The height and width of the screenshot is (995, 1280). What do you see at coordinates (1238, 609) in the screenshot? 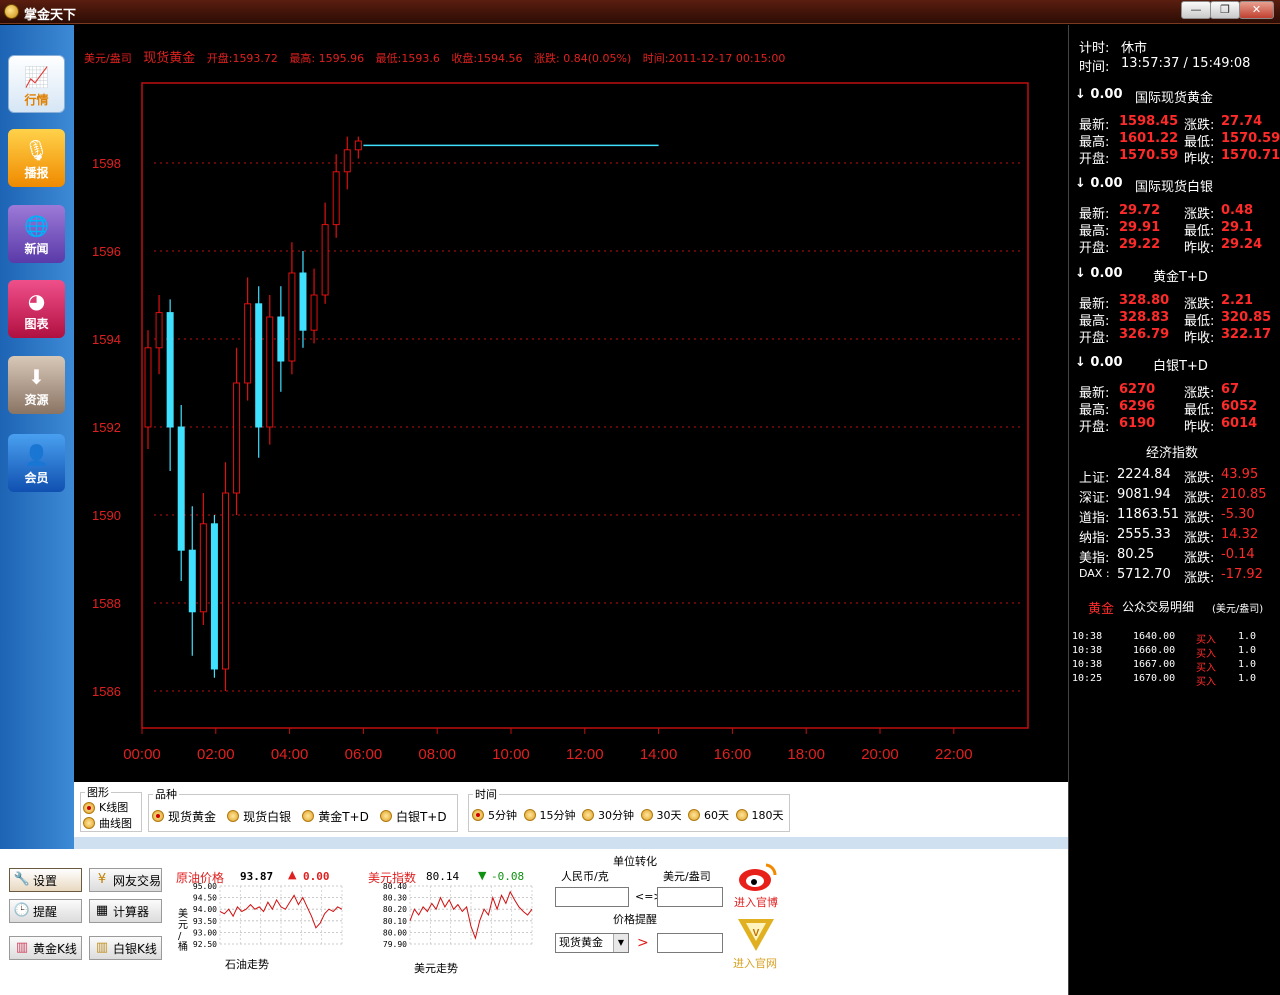
I see `trade-unit: (美元/盎司)` at bounding box center [1238, 609].